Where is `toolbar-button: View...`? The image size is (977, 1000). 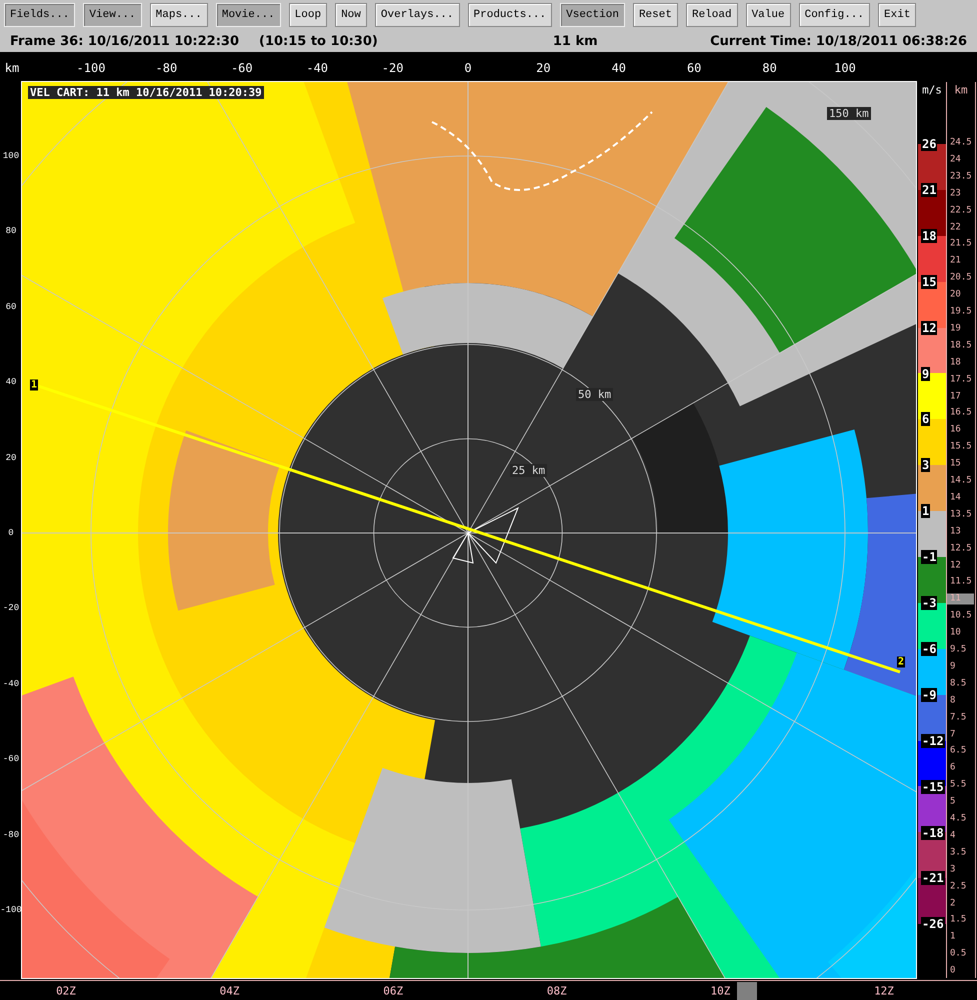 toolbar-button: View... is located at coordinates (112, 15).